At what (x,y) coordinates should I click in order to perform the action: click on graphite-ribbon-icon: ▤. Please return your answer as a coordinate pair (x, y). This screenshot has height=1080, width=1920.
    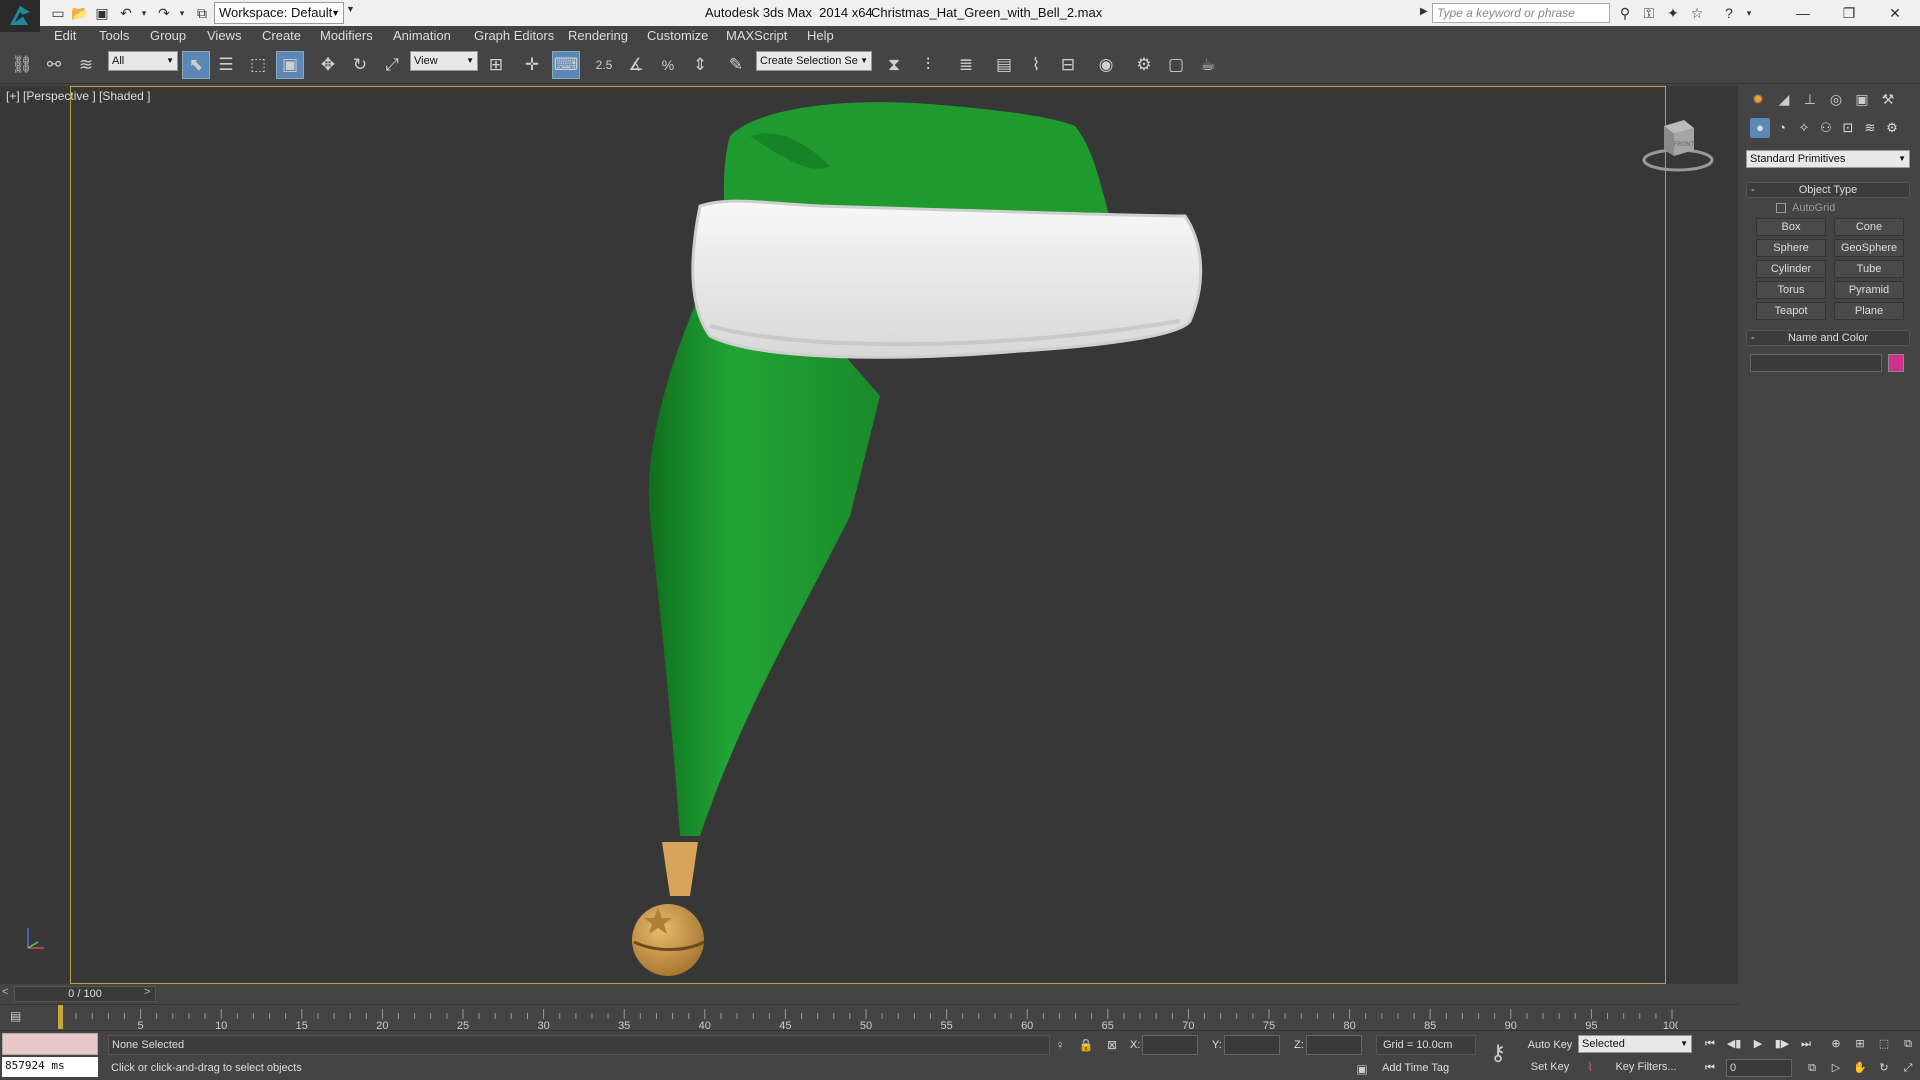
    Looking at the image, I should click on (1004, 65).